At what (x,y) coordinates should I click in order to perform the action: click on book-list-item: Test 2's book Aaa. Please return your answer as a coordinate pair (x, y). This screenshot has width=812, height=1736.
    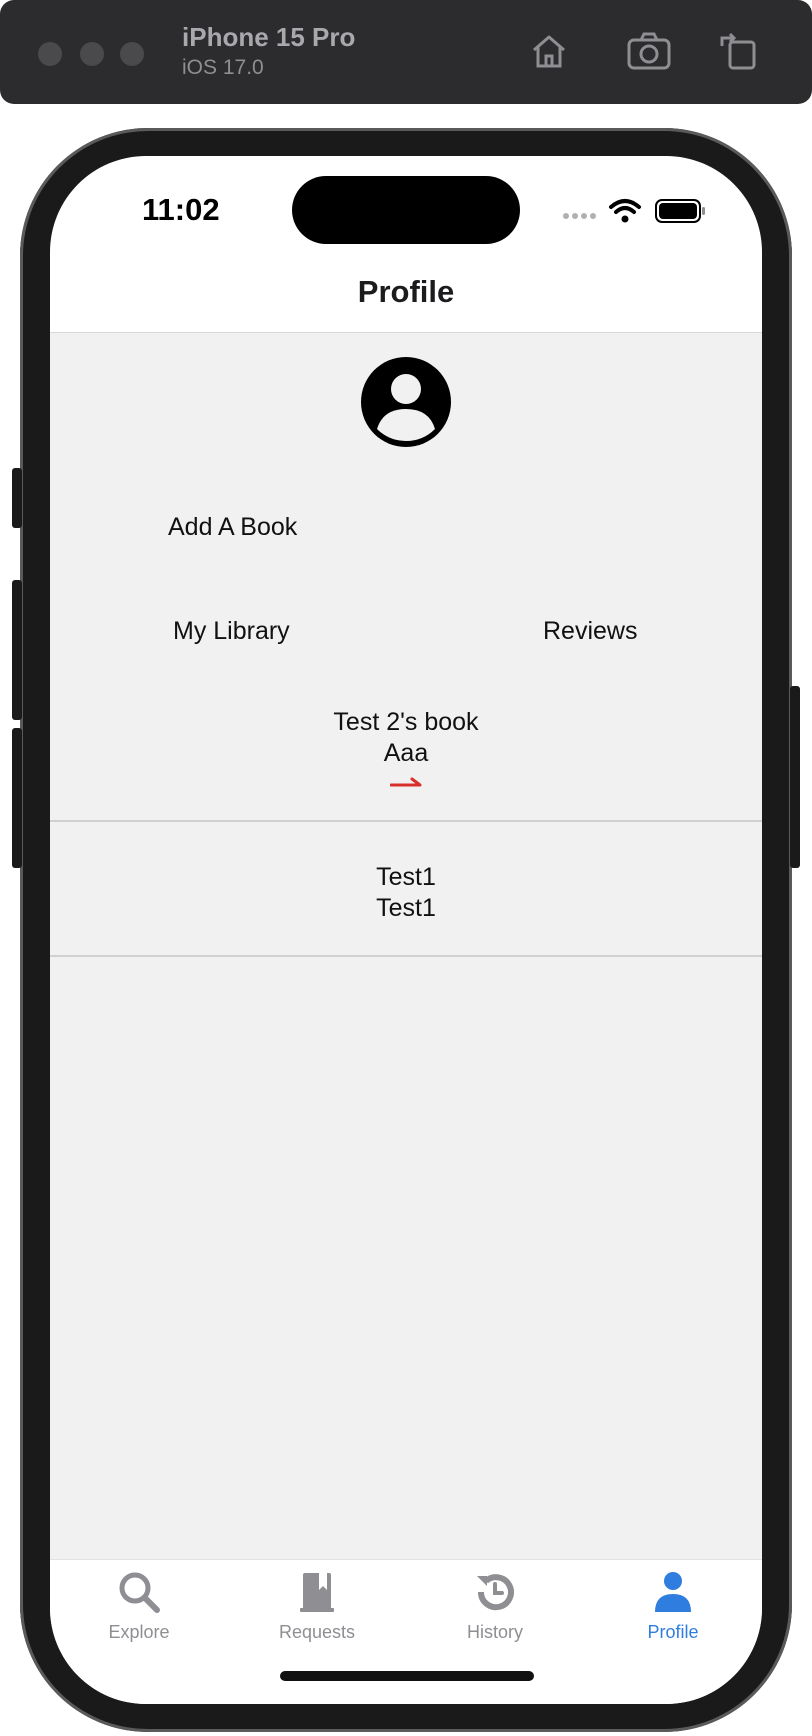
    Looking at the image, I should click on (406, 764).